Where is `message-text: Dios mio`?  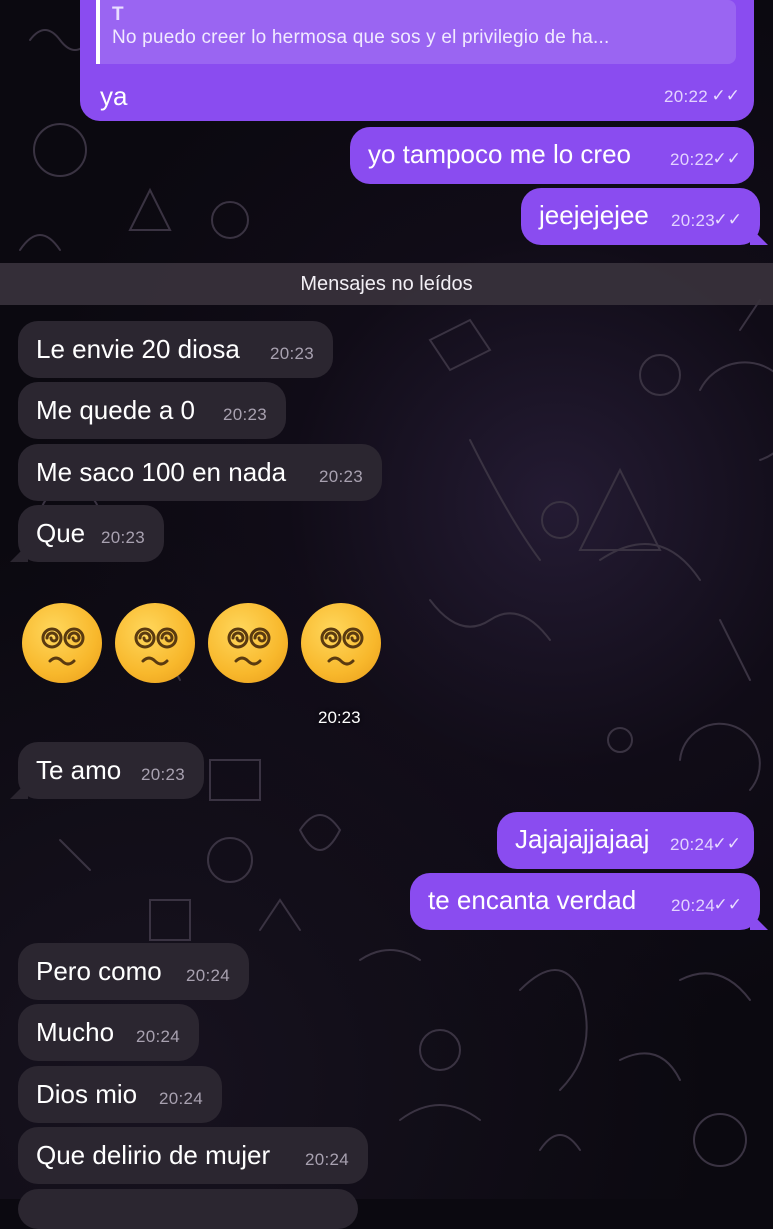
message-text: Dios mio is located at coordinates (87, 1094).